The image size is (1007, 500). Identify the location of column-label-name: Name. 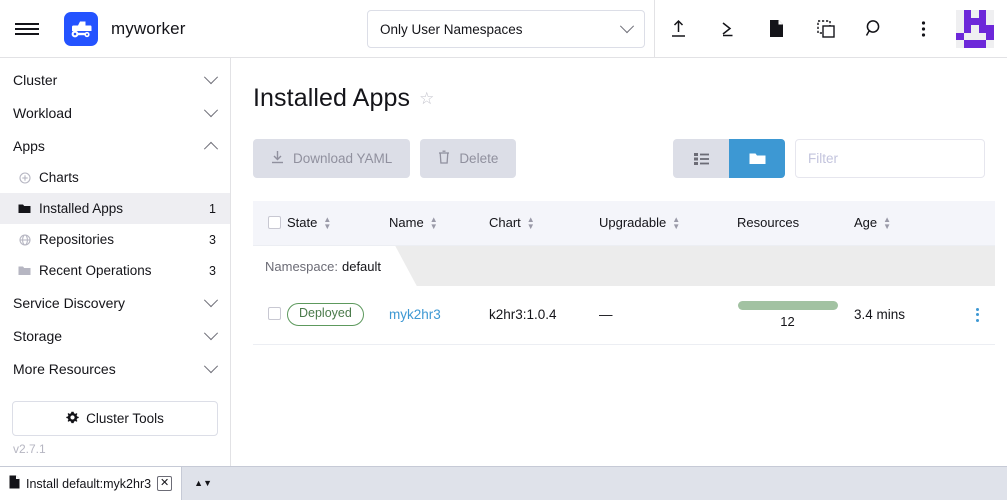
(406, 223).